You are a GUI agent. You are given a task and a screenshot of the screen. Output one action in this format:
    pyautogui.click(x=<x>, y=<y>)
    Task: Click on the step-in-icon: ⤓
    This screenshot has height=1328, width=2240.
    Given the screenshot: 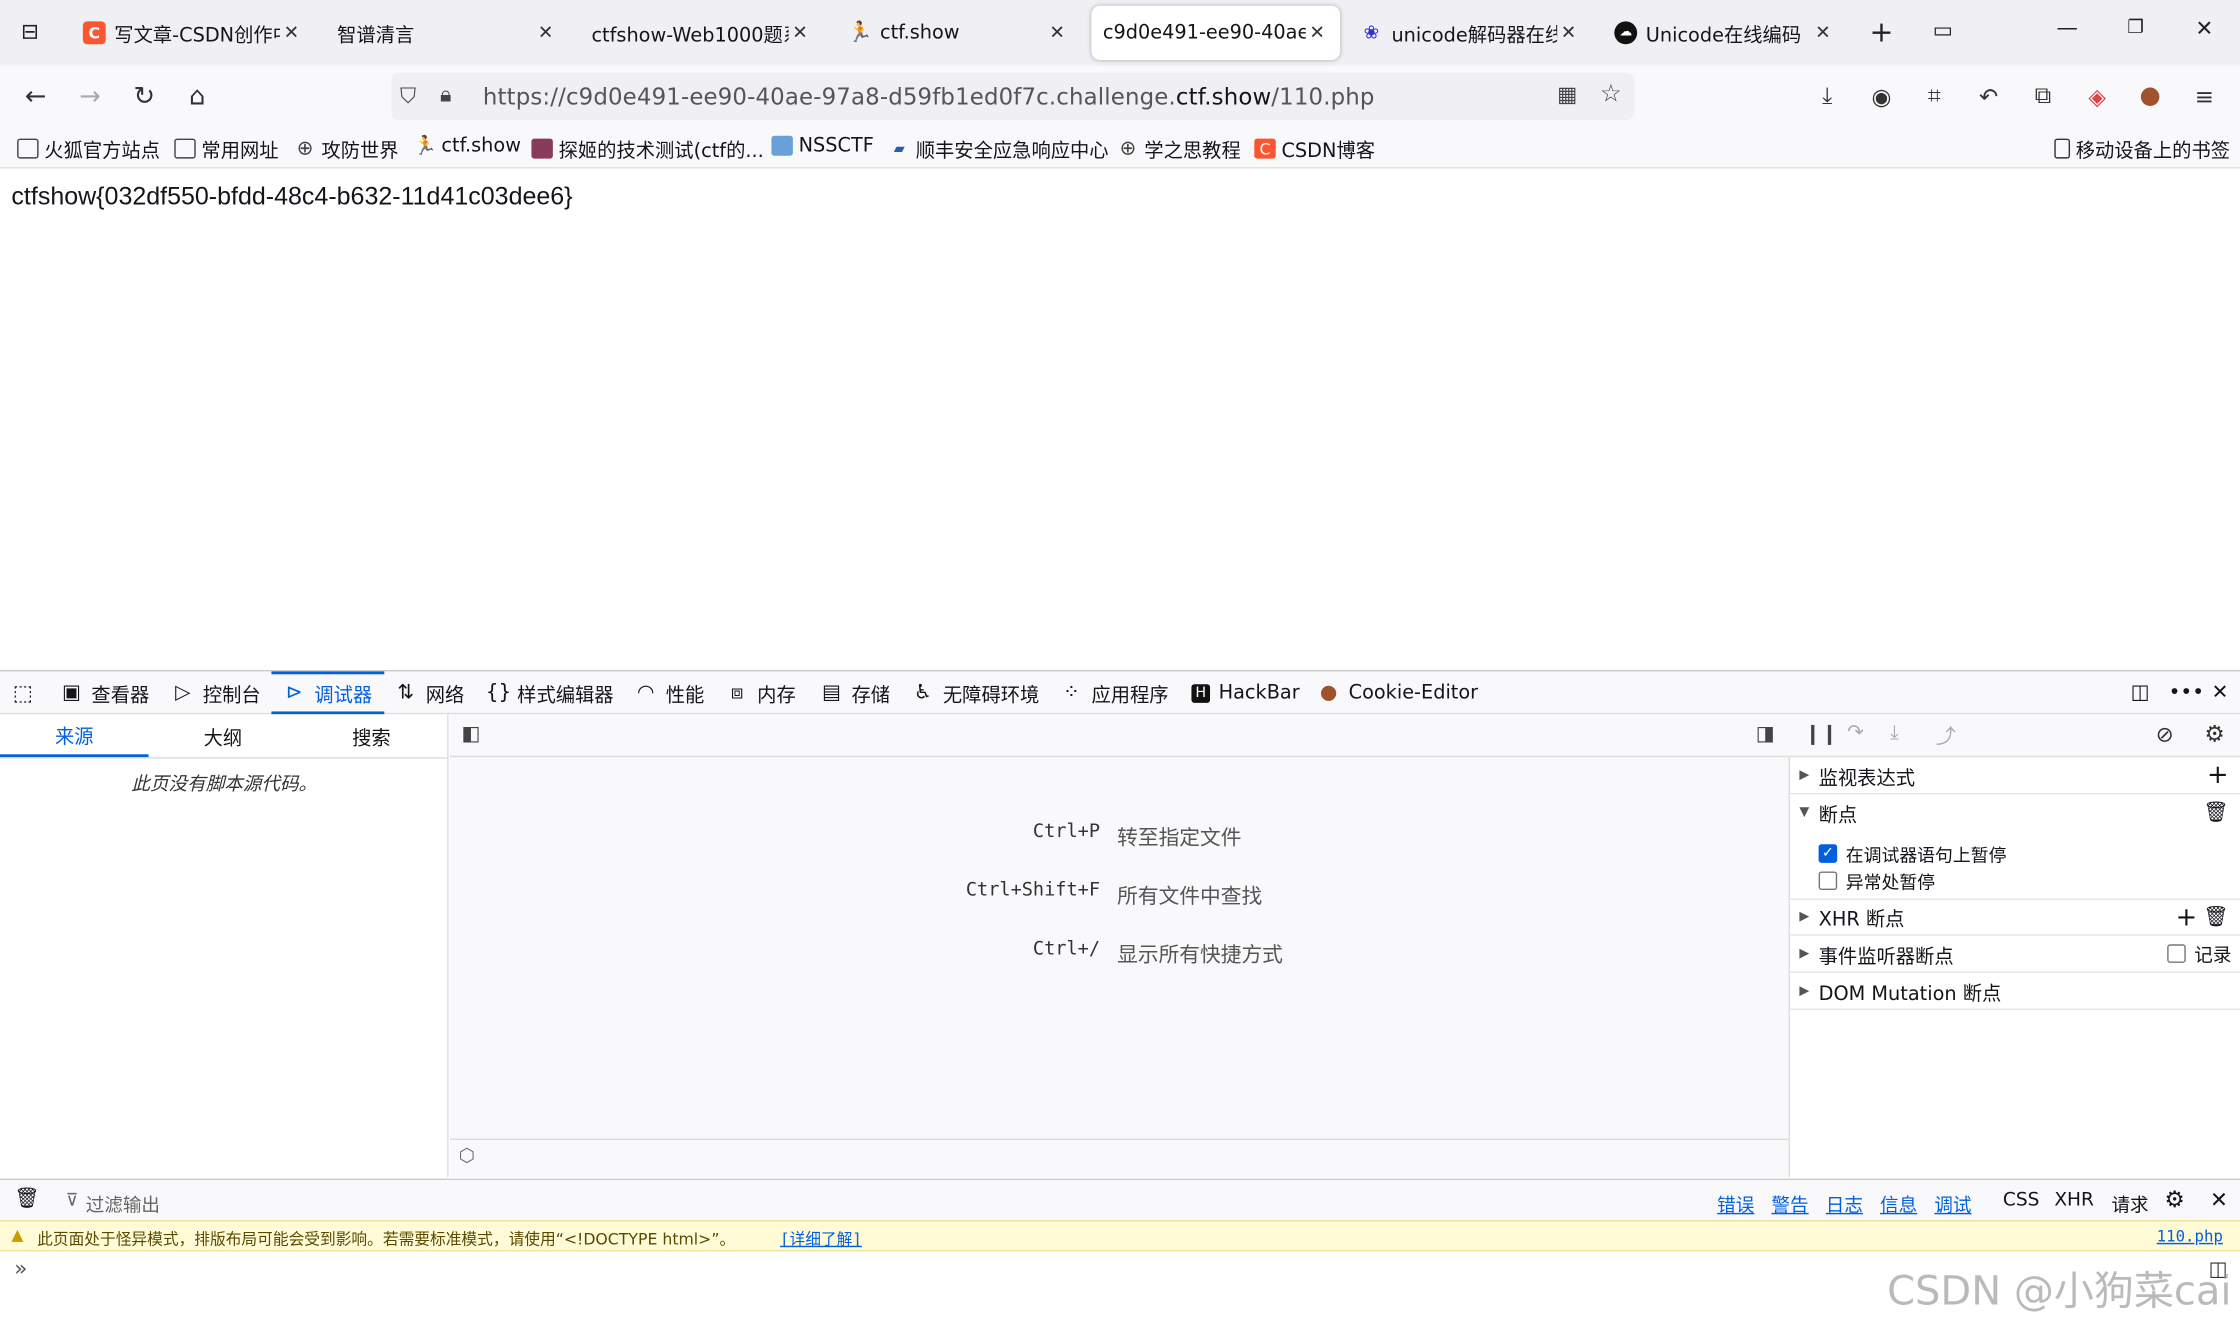 What is the action you would take?
    pyautogui.click(x=1894, y=732)
    